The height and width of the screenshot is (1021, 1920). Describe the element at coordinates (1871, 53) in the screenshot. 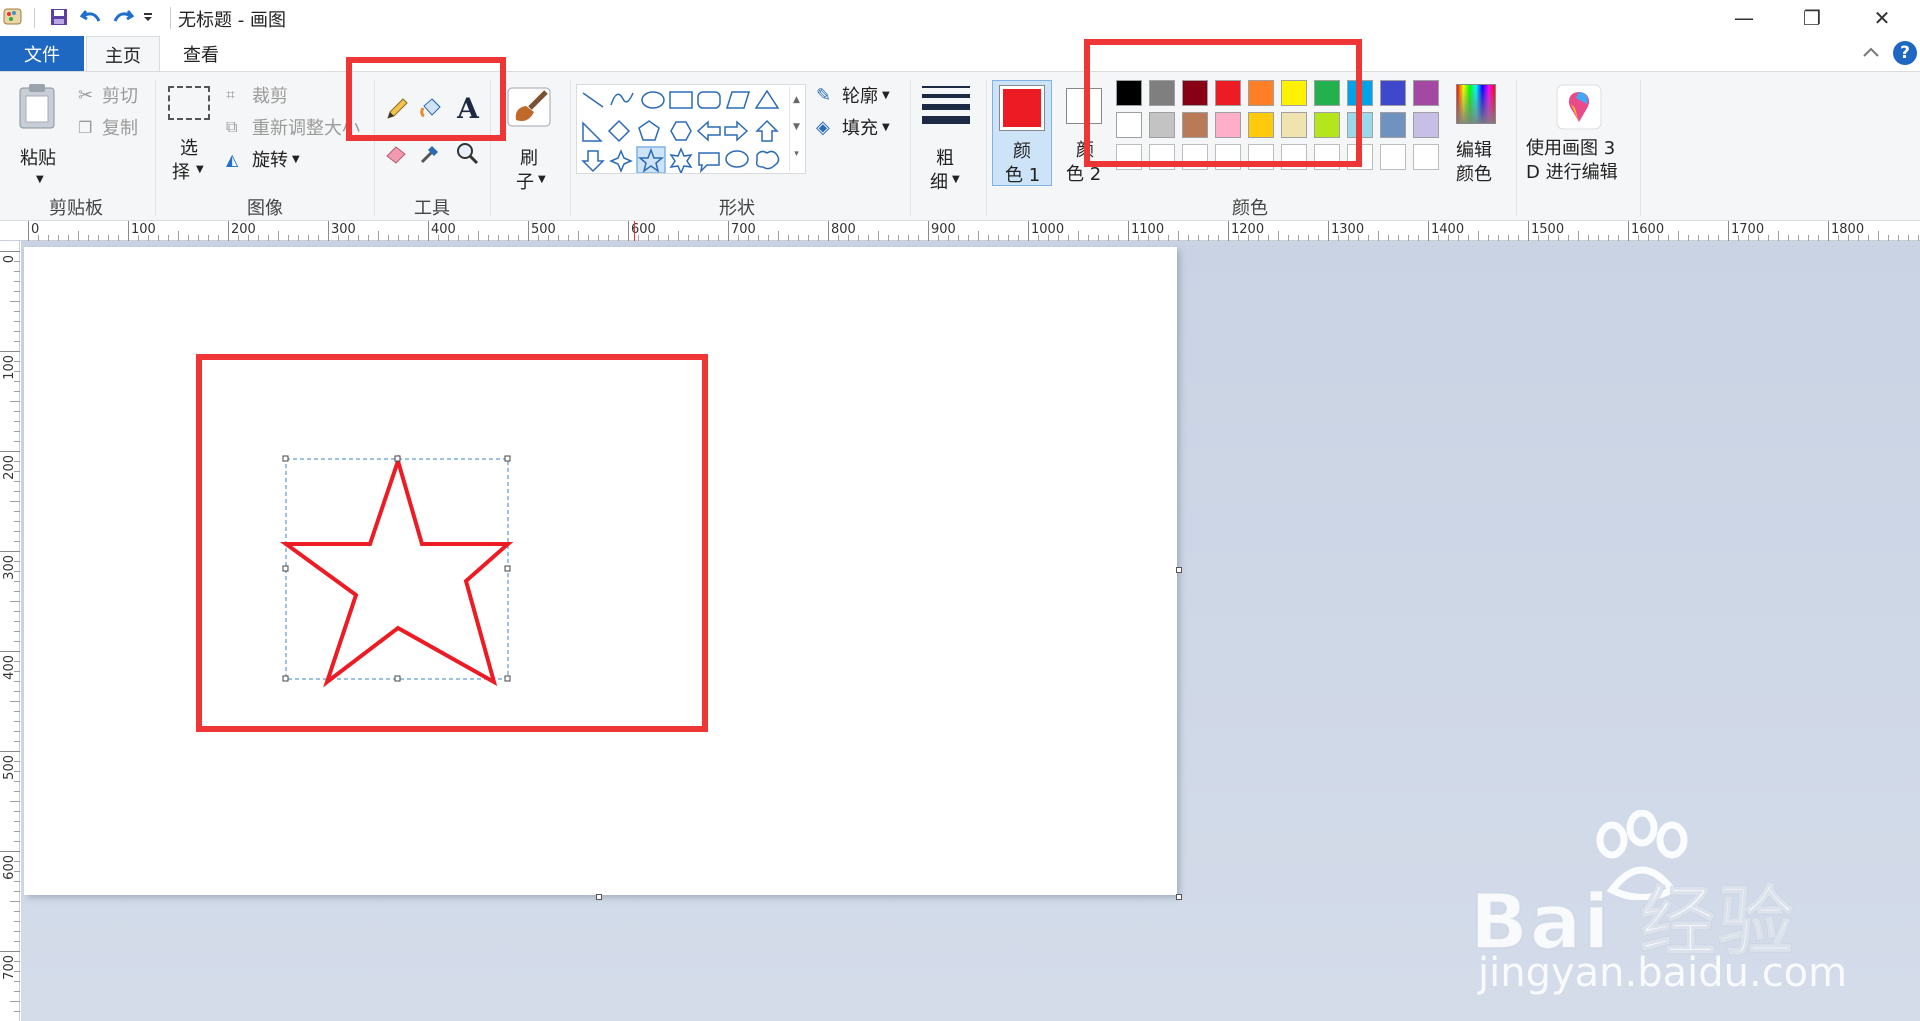

I see `collapse-ribbon-icon` at that location.